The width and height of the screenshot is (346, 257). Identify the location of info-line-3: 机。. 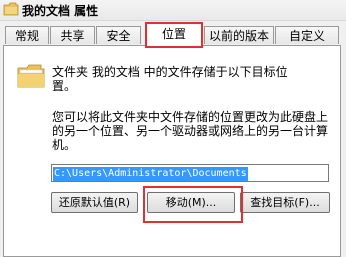
(64, 145).